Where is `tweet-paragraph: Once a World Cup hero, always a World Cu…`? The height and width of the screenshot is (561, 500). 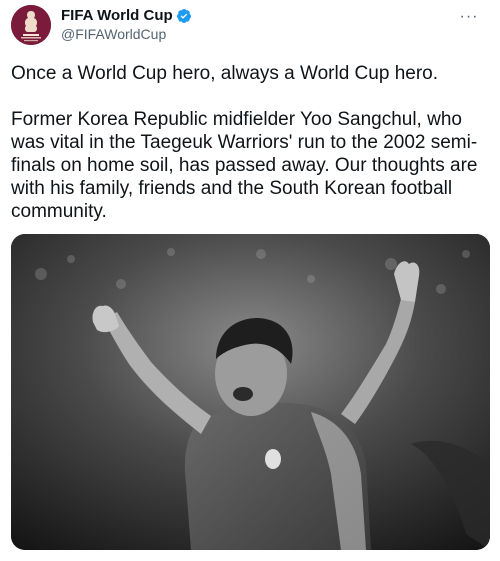 tweet-paragraph: Once a World Cup hero, always a World Cu… is located at coordinates (224, 73).